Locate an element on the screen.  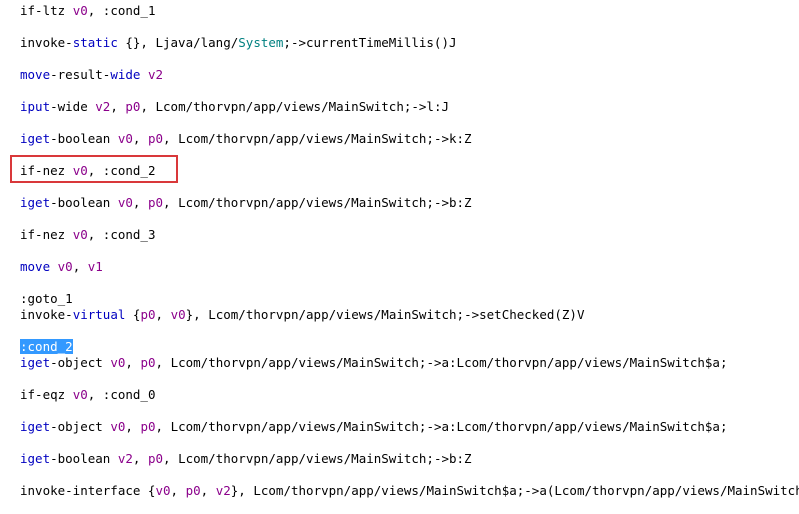
code-token: , :cond_3 is located at coordinates (121, 234).